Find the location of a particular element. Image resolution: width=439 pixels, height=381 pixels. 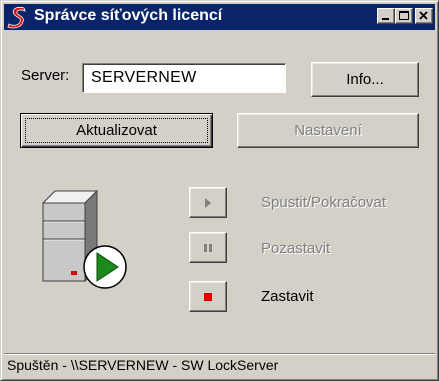

stop-icon is located at coordinates (208, 296).